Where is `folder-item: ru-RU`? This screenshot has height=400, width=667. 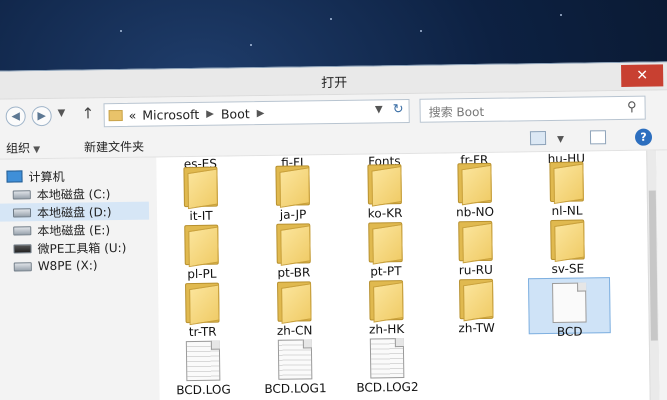
folder-item: ru-RU is located at coordinates (475, 248).